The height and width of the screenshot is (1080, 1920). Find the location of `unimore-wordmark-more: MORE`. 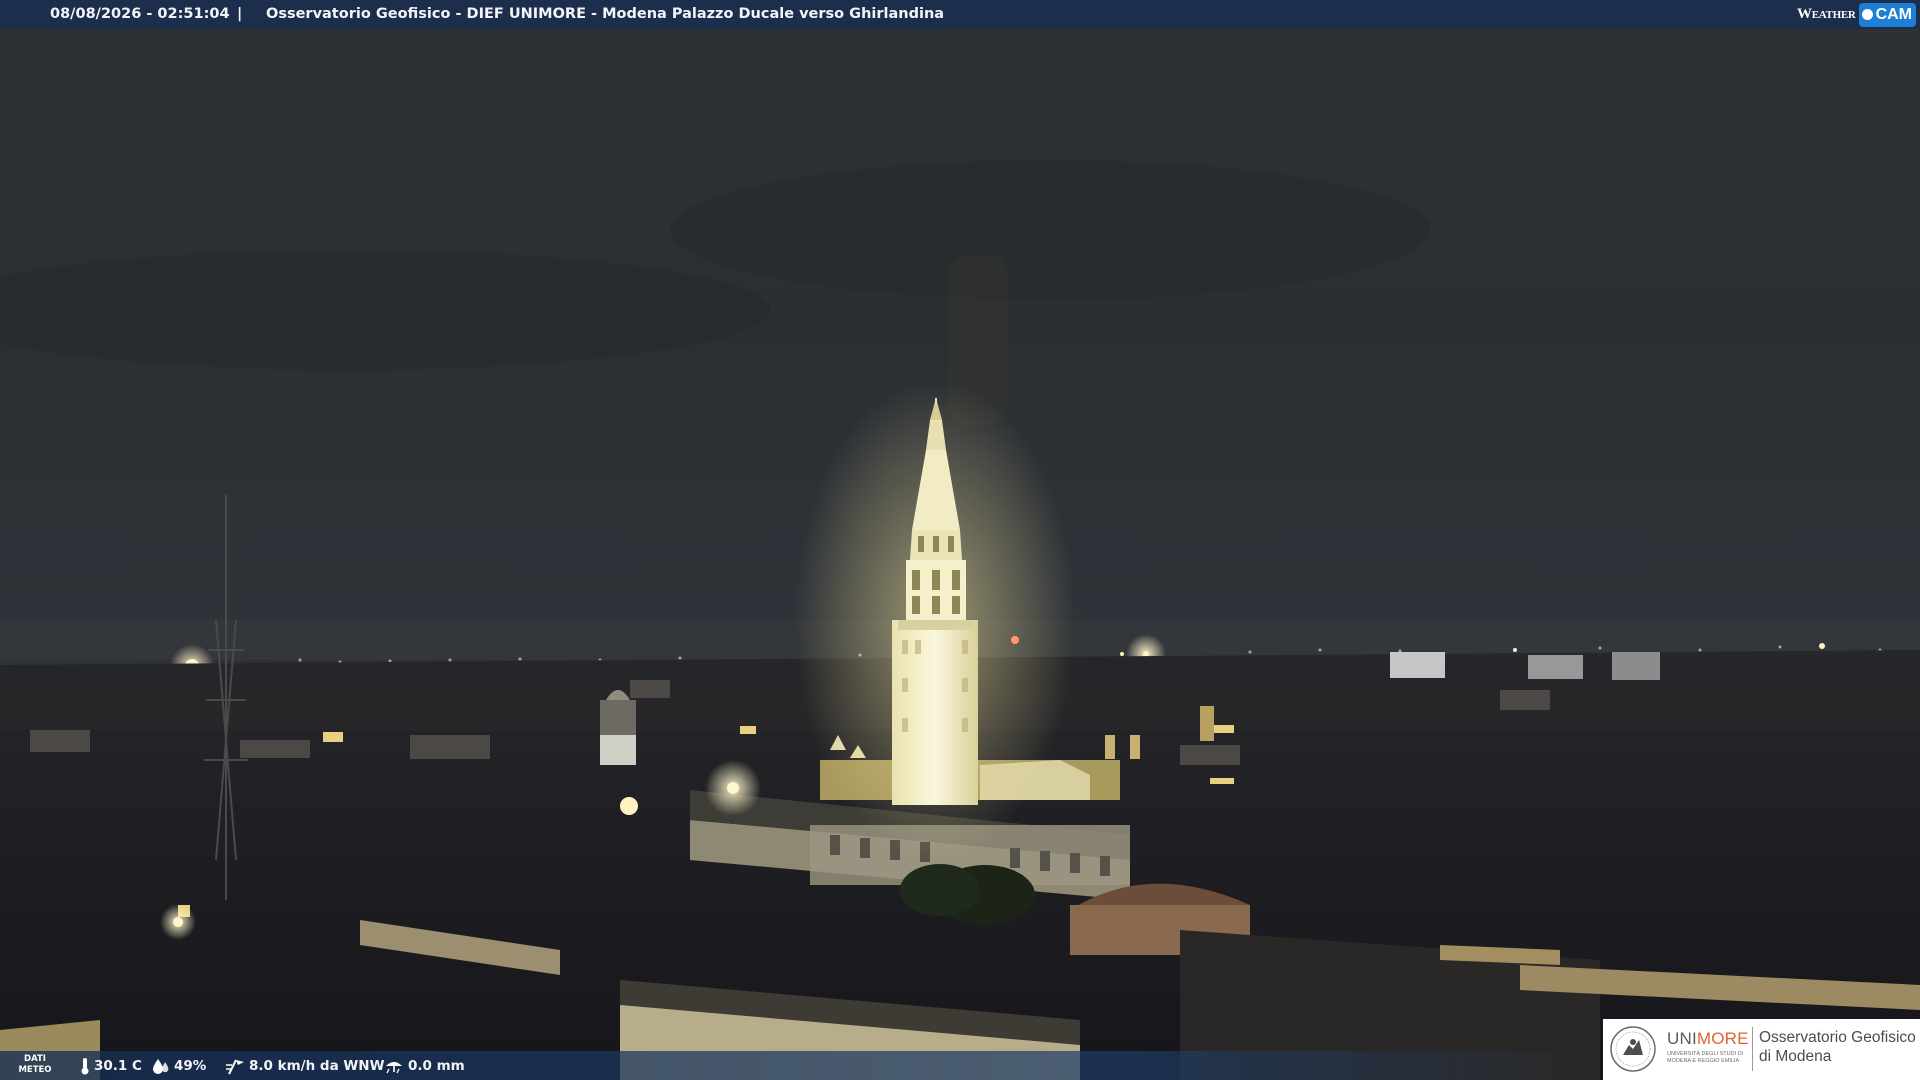

unimore-wordmark-more: MORE is located at coordinates (1722, 1038).